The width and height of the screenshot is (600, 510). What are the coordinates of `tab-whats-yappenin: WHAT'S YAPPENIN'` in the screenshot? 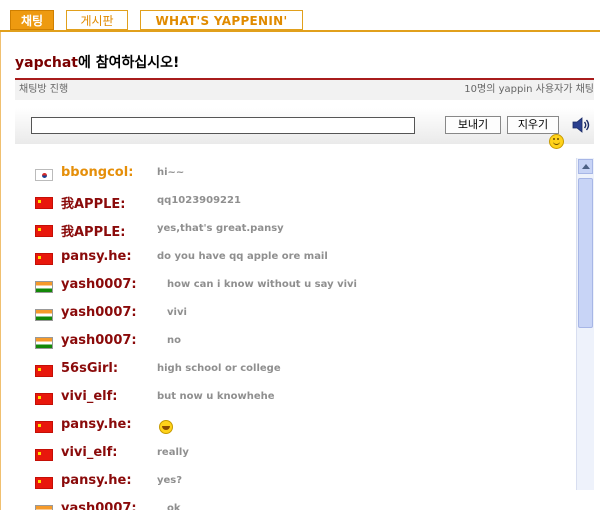 It's located at (221, 20).